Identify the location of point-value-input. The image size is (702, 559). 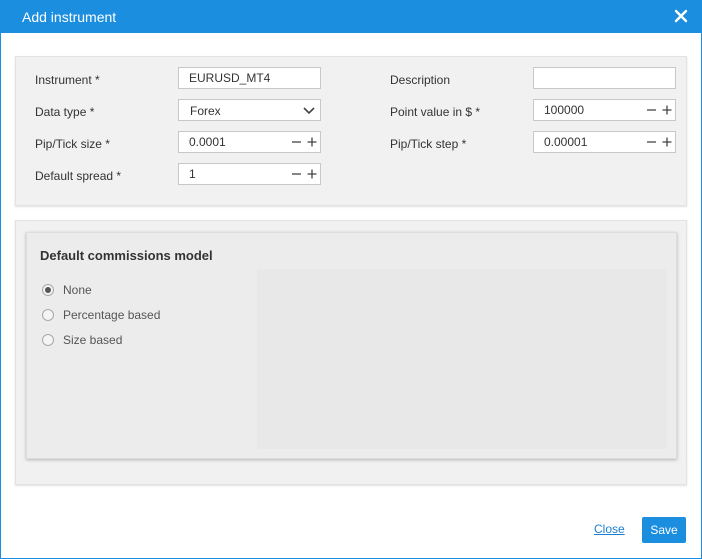
(588, 110).